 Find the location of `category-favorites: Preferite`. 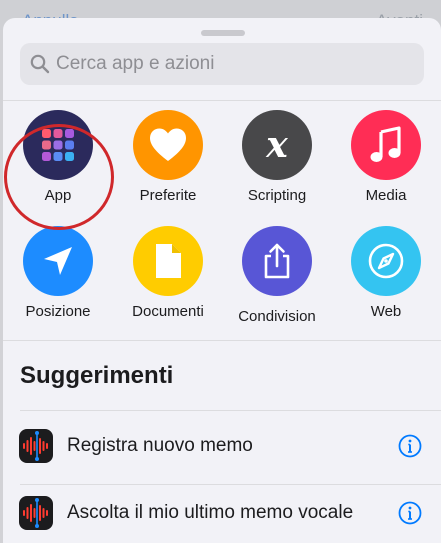

category-favorites: Preferite is located at coordinates (168, 165).